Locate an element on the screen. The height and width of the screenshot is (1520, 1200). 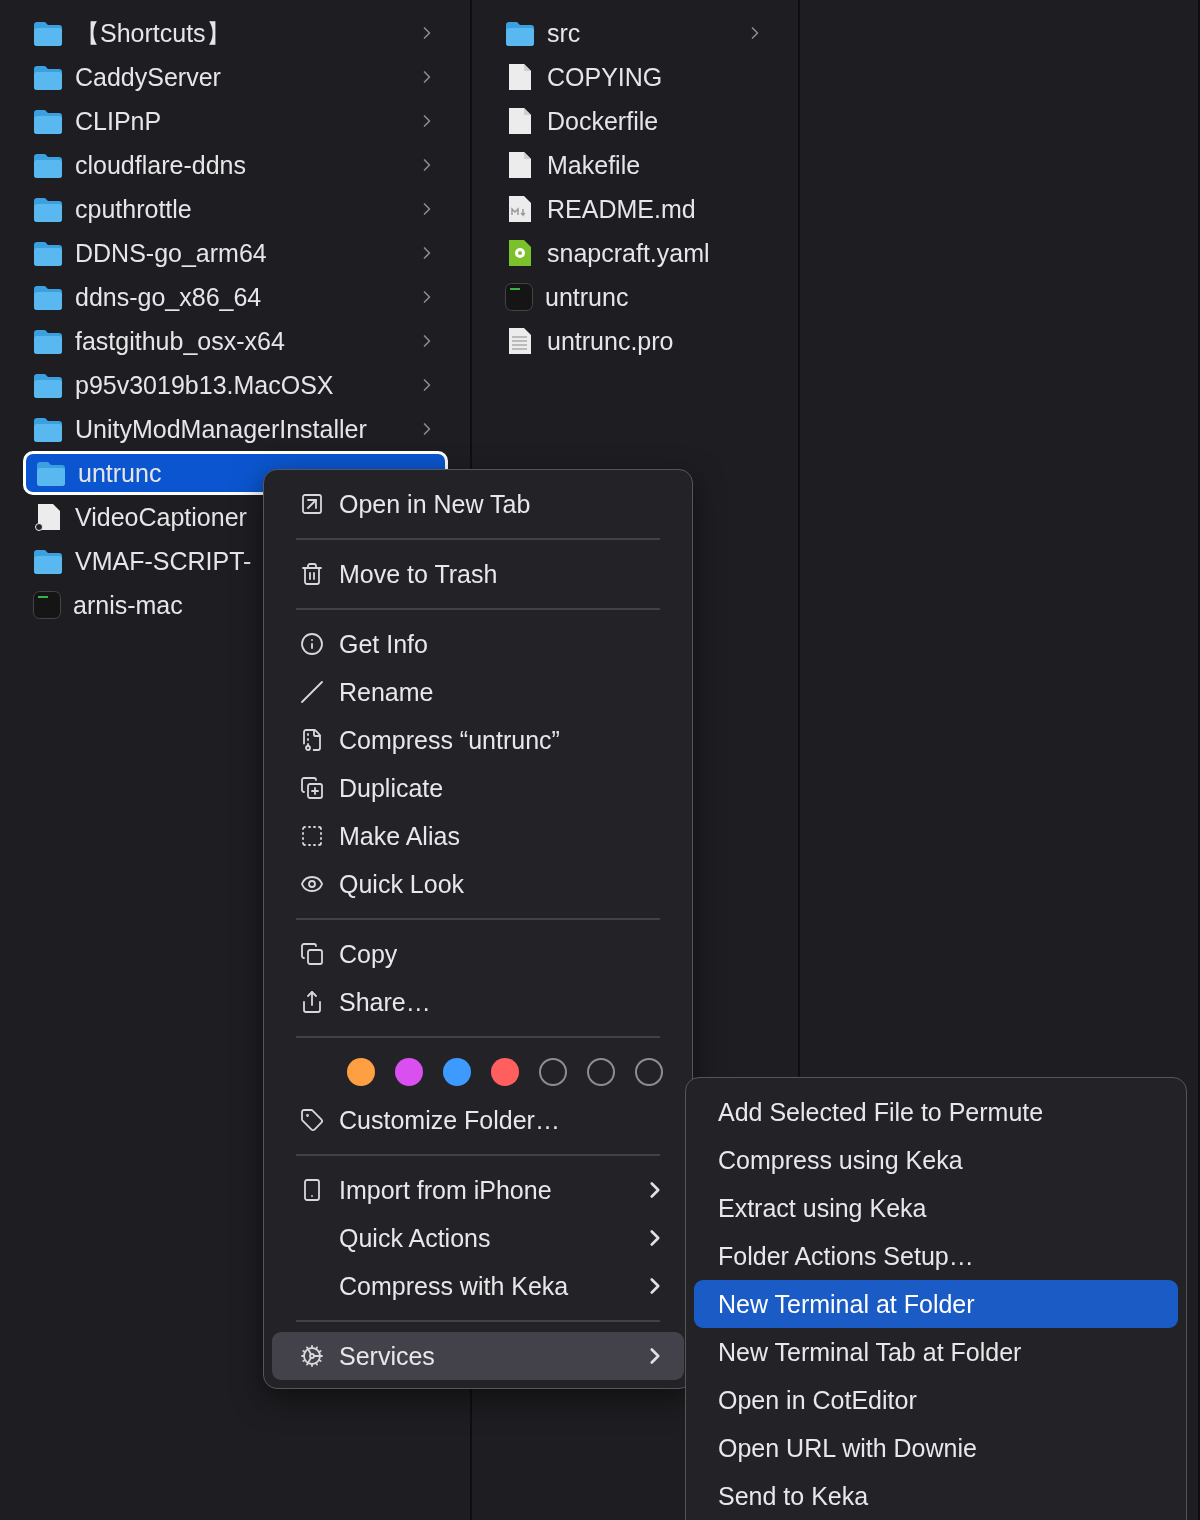
file-name: README.md is located at coordinates (621, 209).